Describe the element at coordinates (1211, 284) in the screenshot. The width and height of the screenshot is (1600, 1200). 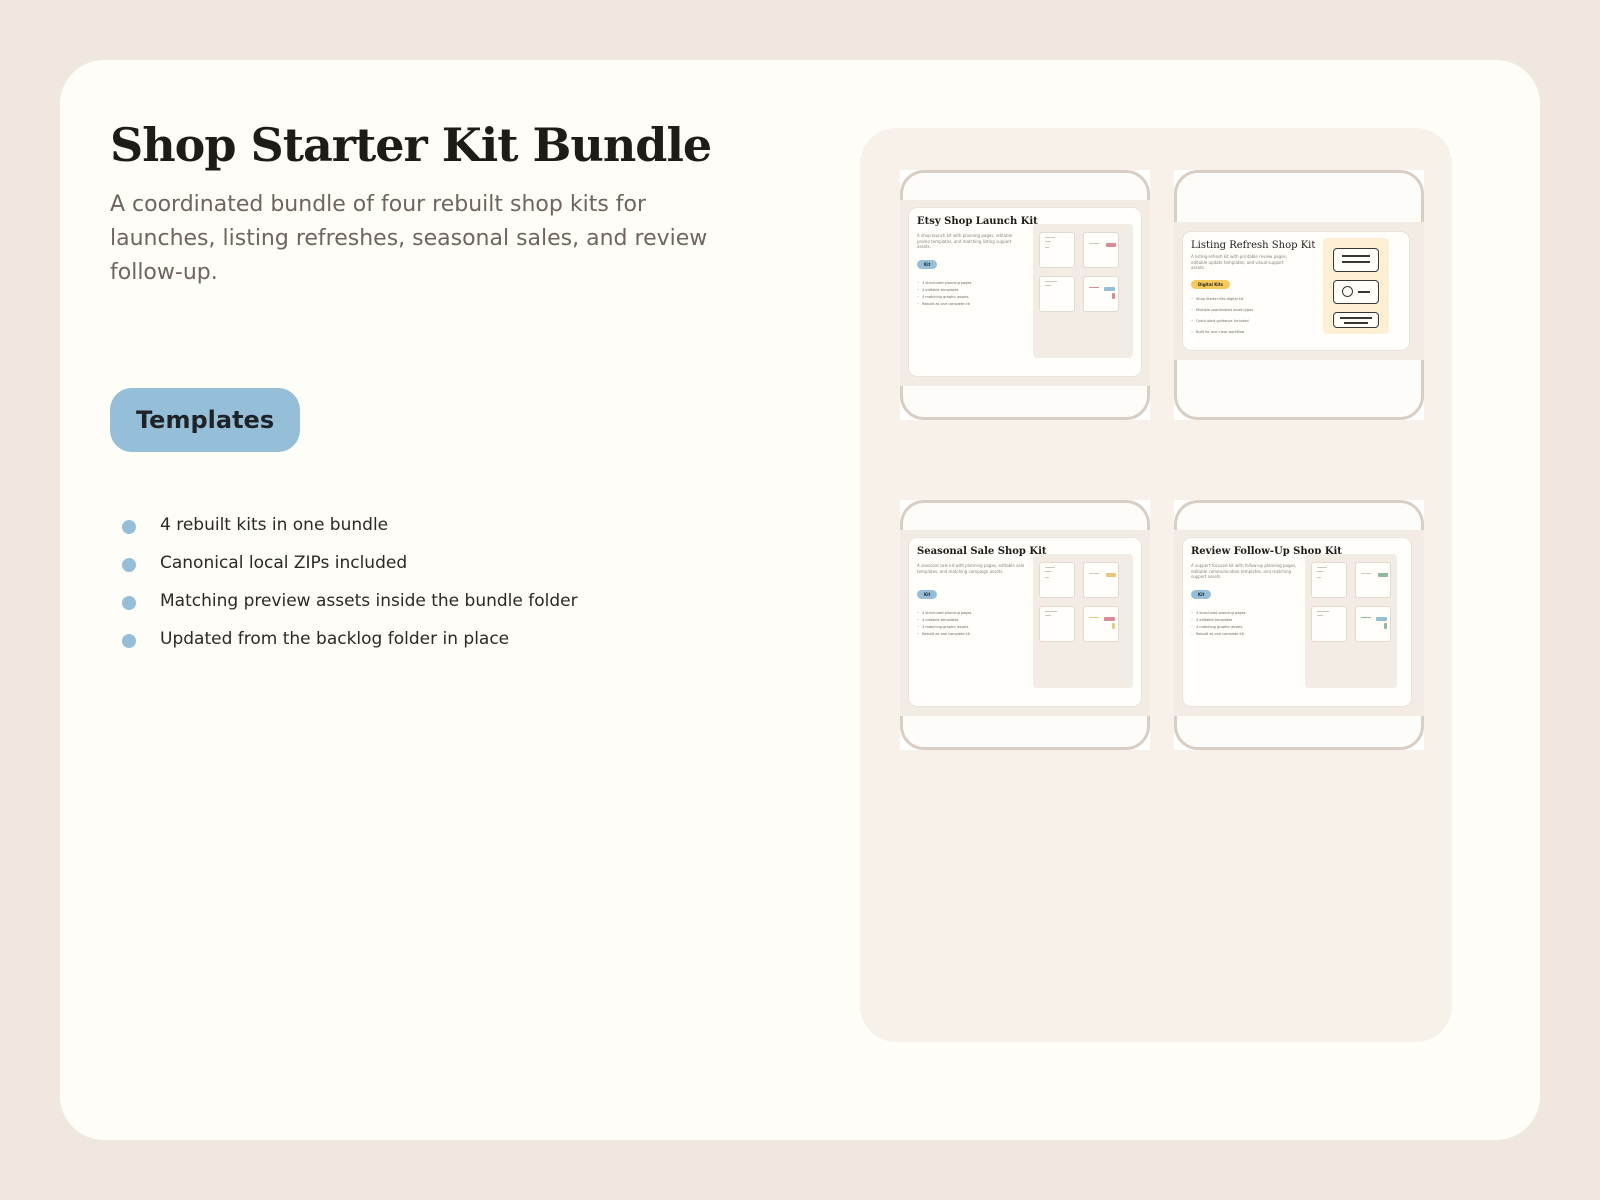
I see `kit-chip: Digital Kits` at that location.